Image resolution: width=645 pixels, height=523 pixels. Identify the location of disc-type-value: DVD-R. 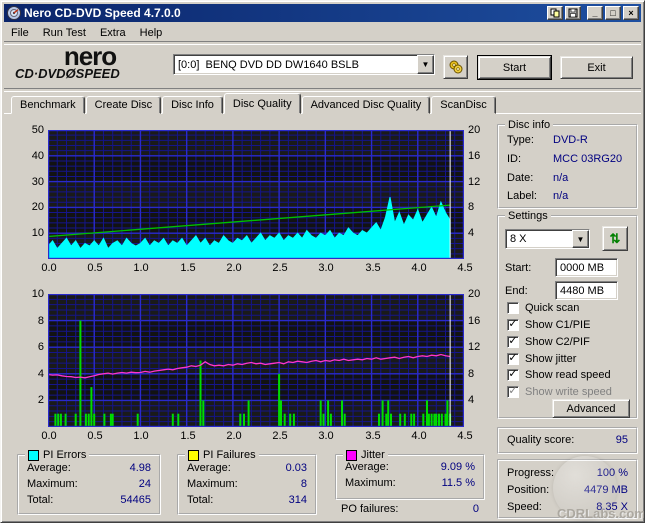
(570, 140).